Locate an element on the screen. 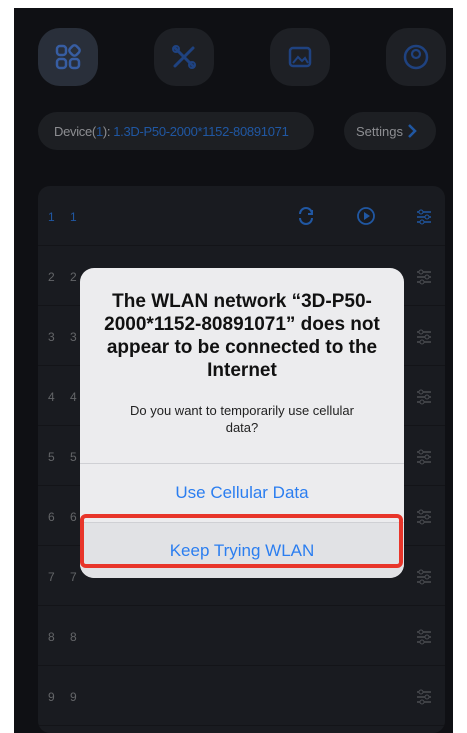 This screenshot has height=733, width=467. highlight-box is located at coordinates (241, 541).